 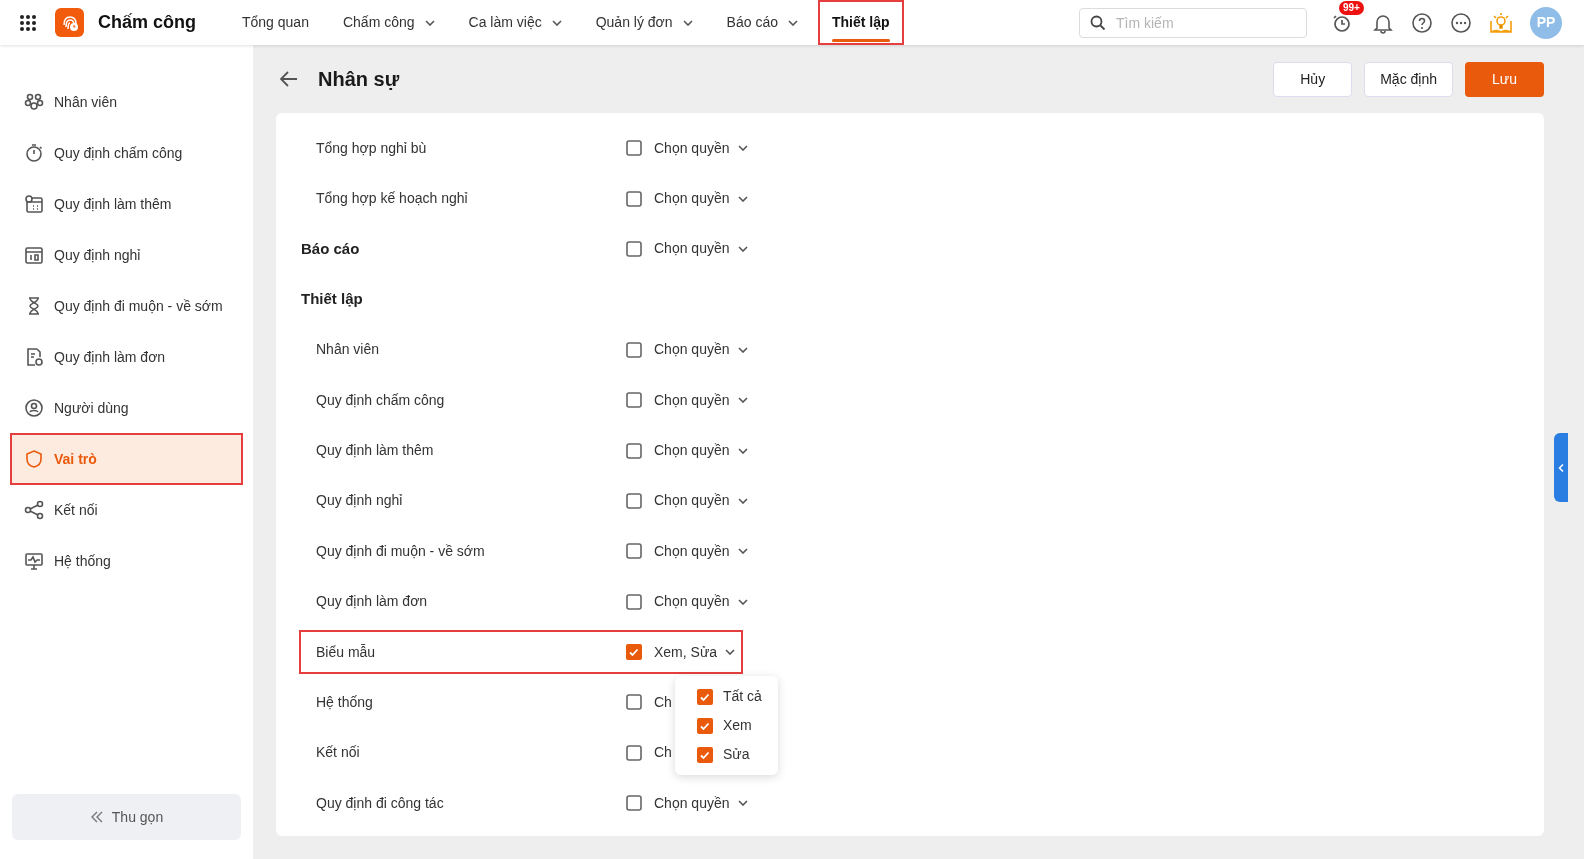 What do you see at coordinates (762, 22) in the screenshot?
I see `nav-tab: Báo cáo` at bounding box center [762, 22].